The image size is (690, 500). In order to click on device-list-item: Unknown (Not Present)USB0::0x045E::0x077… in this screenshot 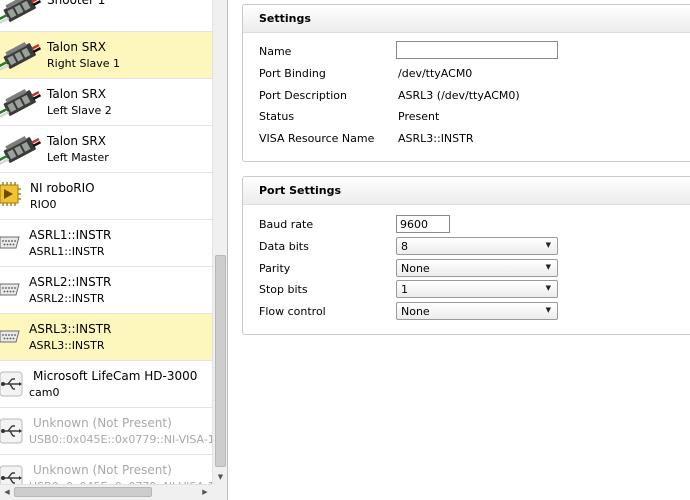, I will do `click(111, 431)`.